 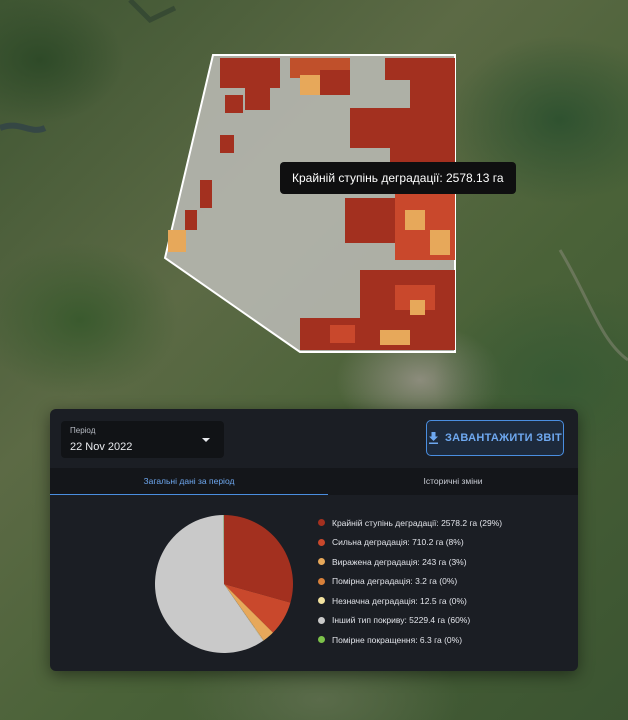 I want to click on period-select: Період 22 Nov 2022, so click(x=142, y=439).